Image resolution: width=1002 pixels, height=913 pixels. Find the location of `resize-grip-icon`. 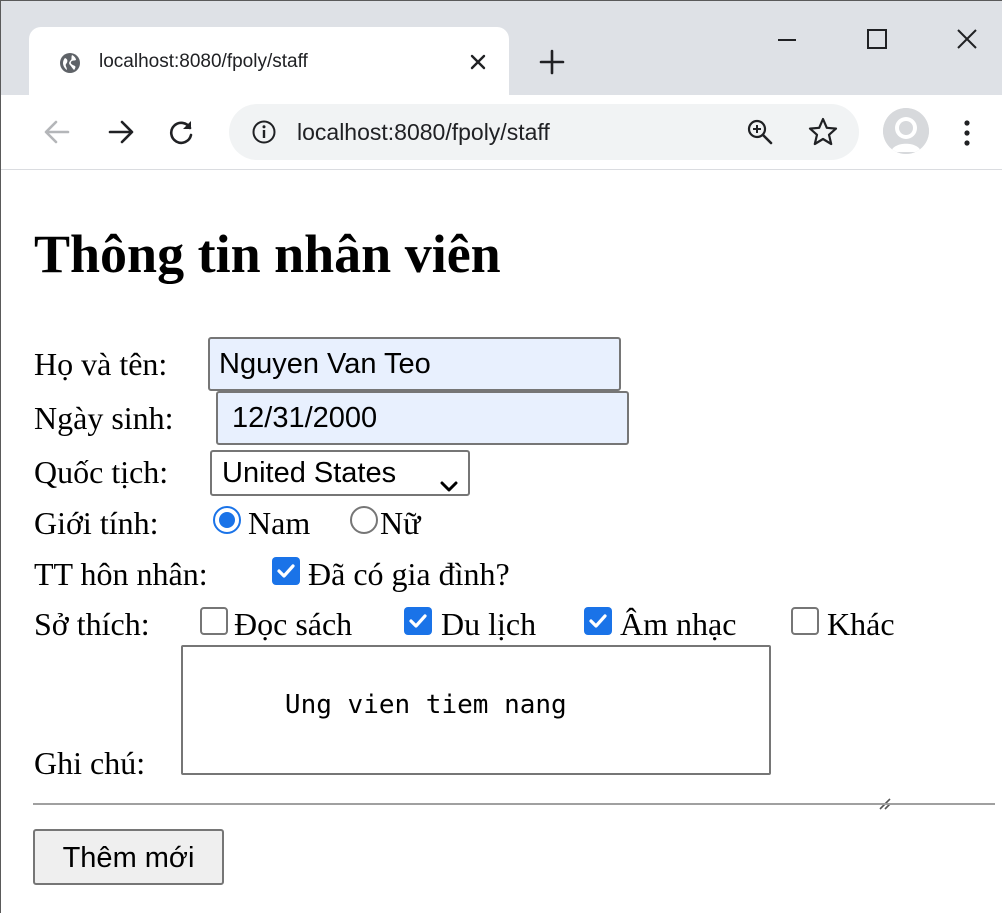

resize-grip-icon is located at coordinates (820, 782).